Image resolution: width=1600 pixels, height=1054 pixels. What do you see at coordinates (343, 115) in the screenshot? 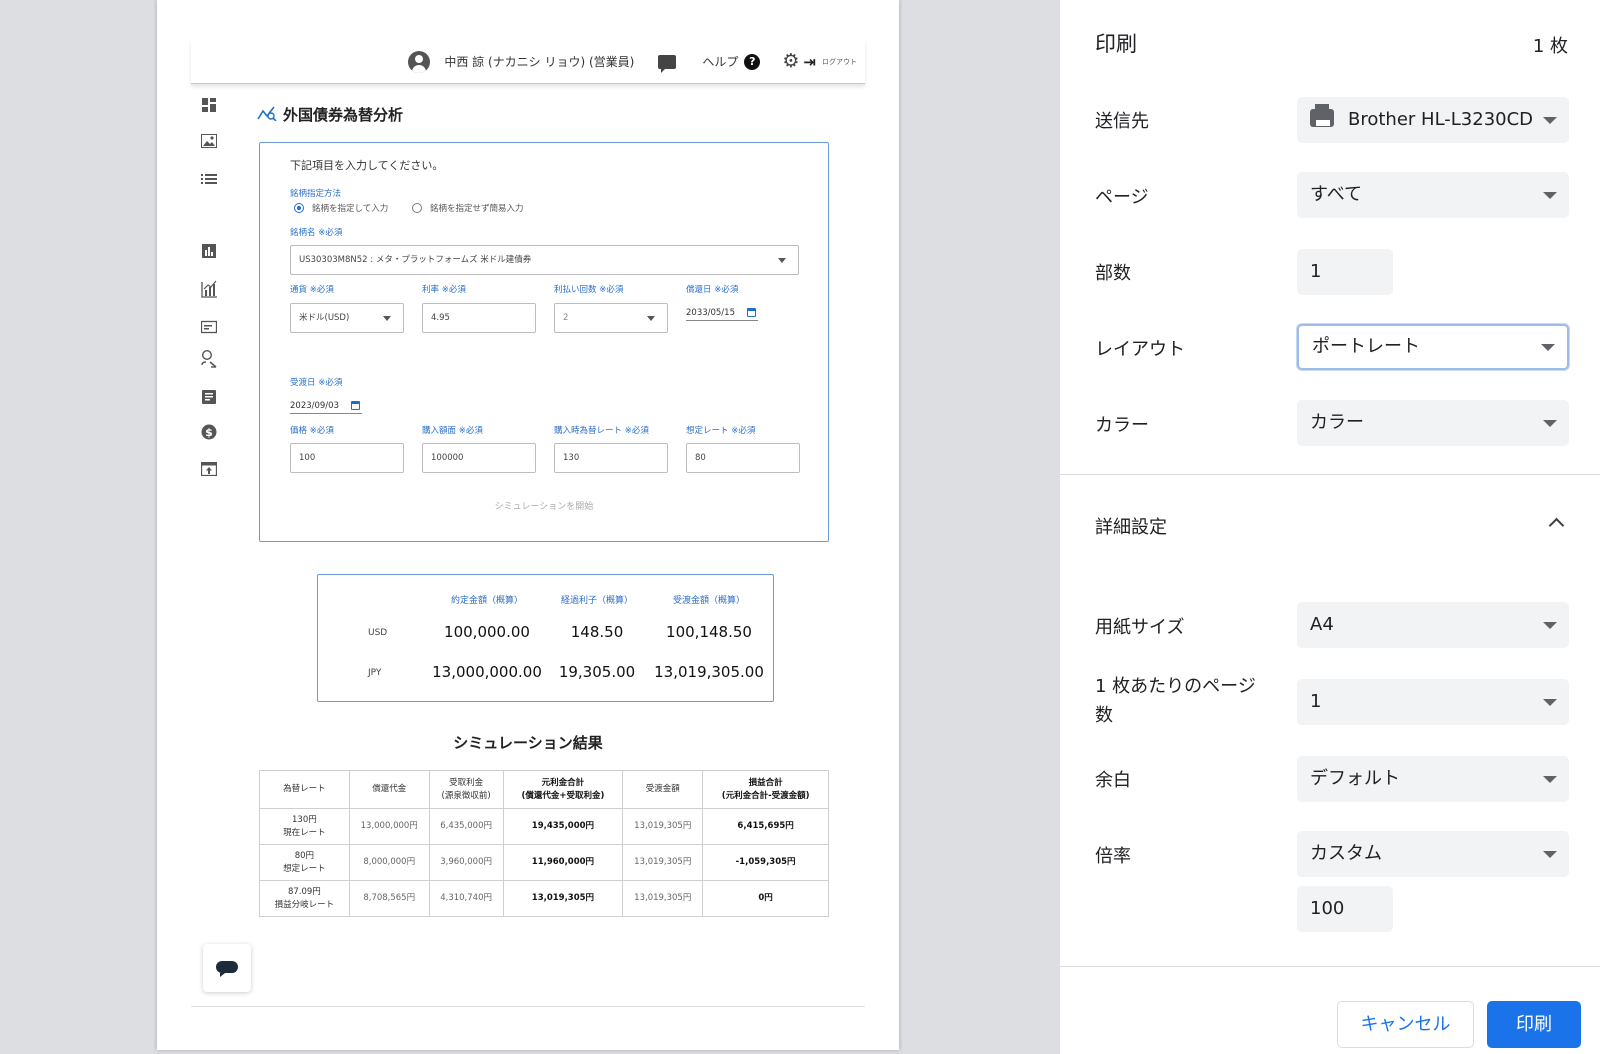
I see `page-title-text: 外国債券為替分析` at bounding box center [343, 115].